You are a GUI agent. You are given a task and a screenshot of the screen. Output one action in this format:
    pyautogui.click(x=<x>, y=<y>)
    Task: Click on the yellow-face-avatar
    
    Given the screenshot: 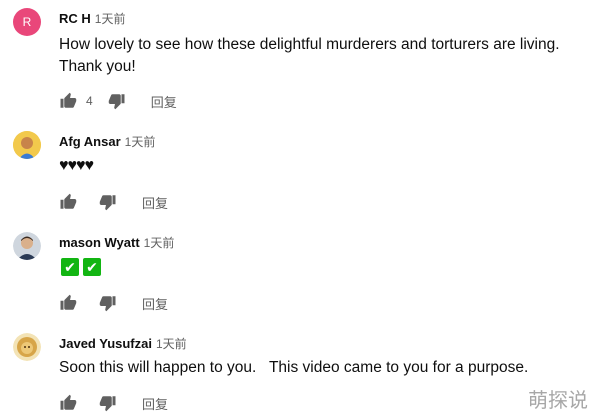 What is the action you would take?
    pyautogui.click(x=27, y=145)
    